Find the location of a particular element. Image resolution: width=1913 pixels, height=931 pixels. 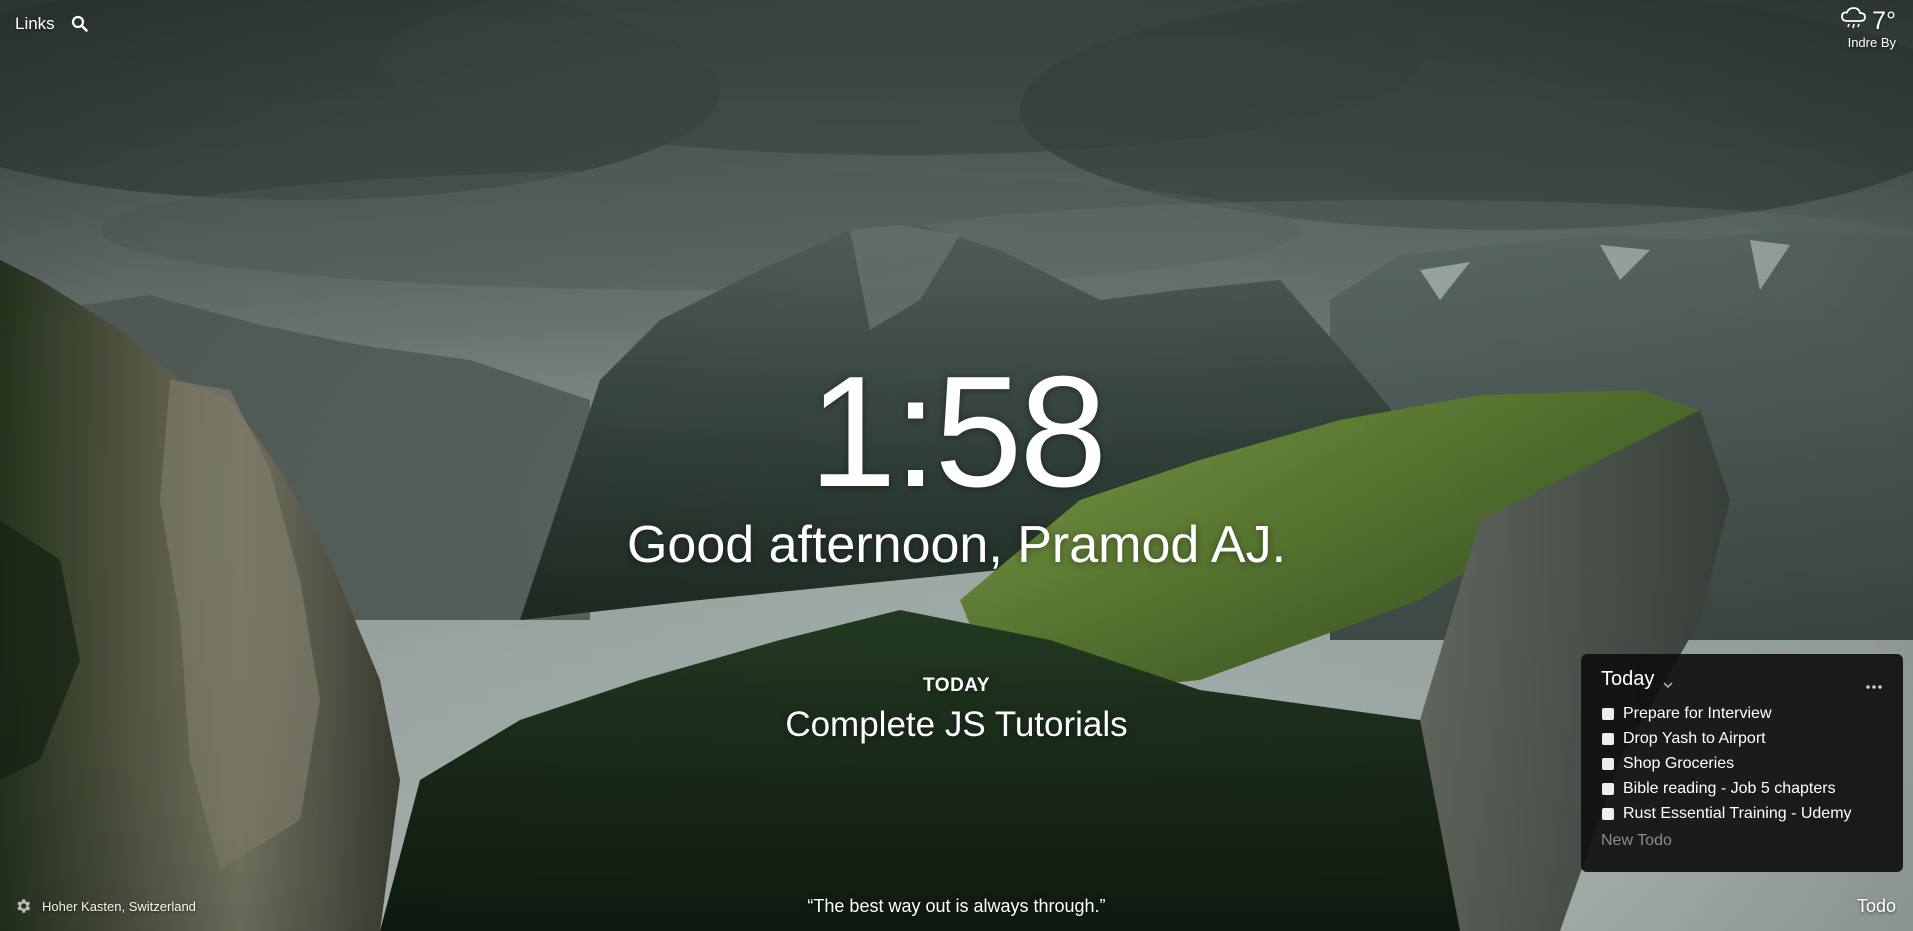

weather-widget: 7° Indre By is located at coordinates (1868, 28).